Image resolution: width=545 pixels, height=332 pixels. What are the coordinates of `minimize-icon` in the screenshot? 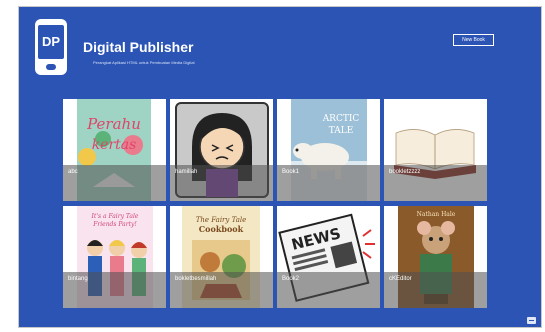 It's located at (531, 320).